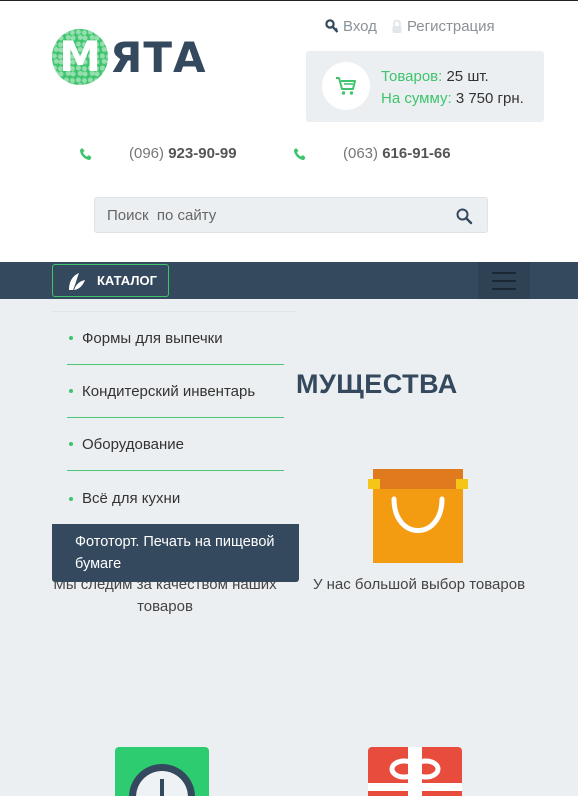  I want to click on leaf-icon, so click(77, 281).